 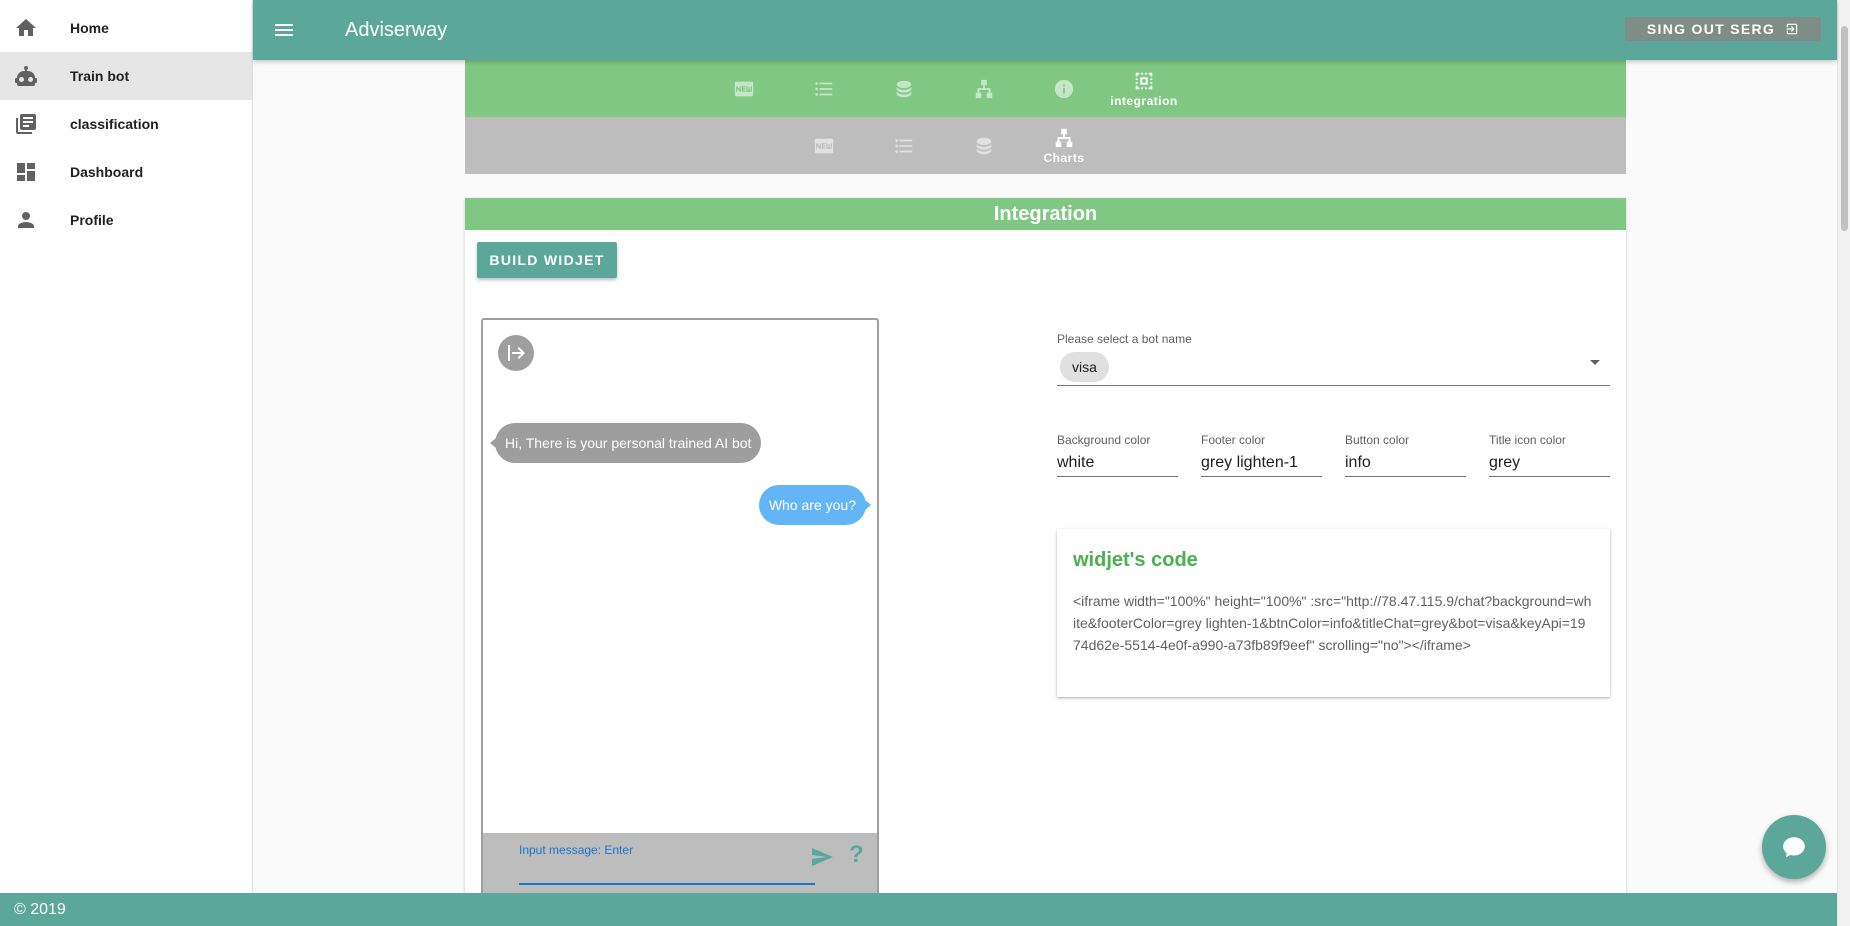 What do you see at coordinates (1104, 440) in the screenshot?
I see `field-label: Background color` at bounding box center [1104, 440].